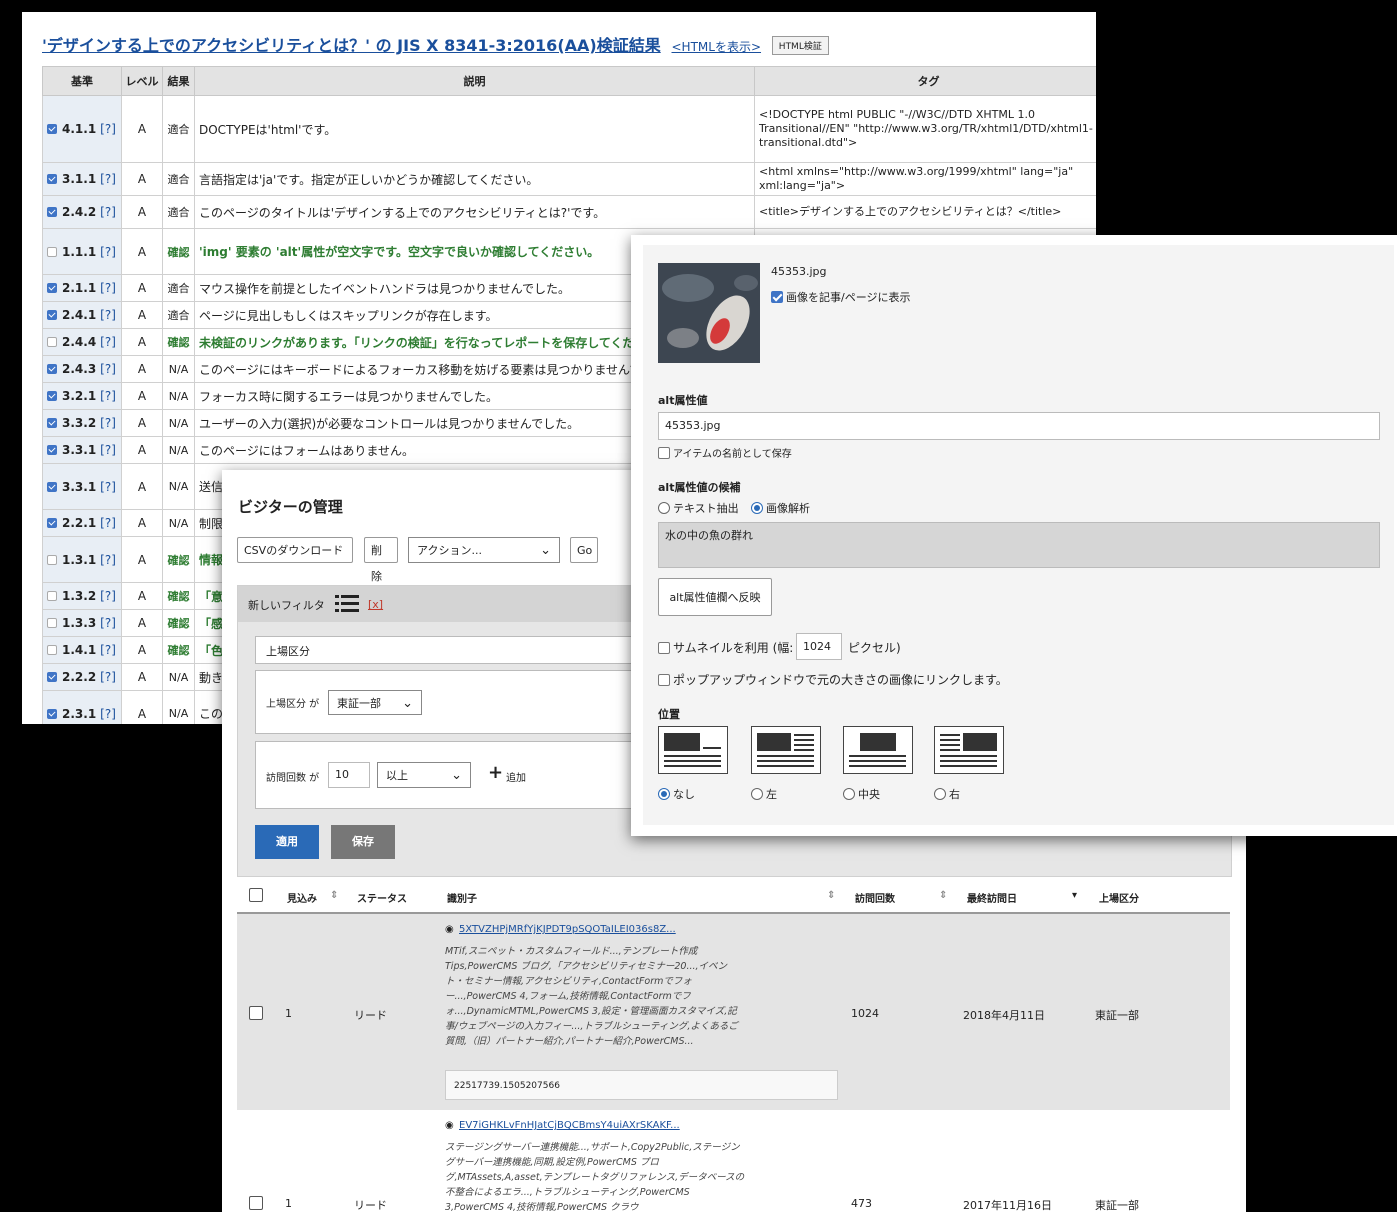 Image resolution: width=1397 pixels, height=1212 pixels. Describe the element at coordinates (1019, 545) in the screenshot. I see `candidate-textarea: 水の中の魚の群れ` at that location.